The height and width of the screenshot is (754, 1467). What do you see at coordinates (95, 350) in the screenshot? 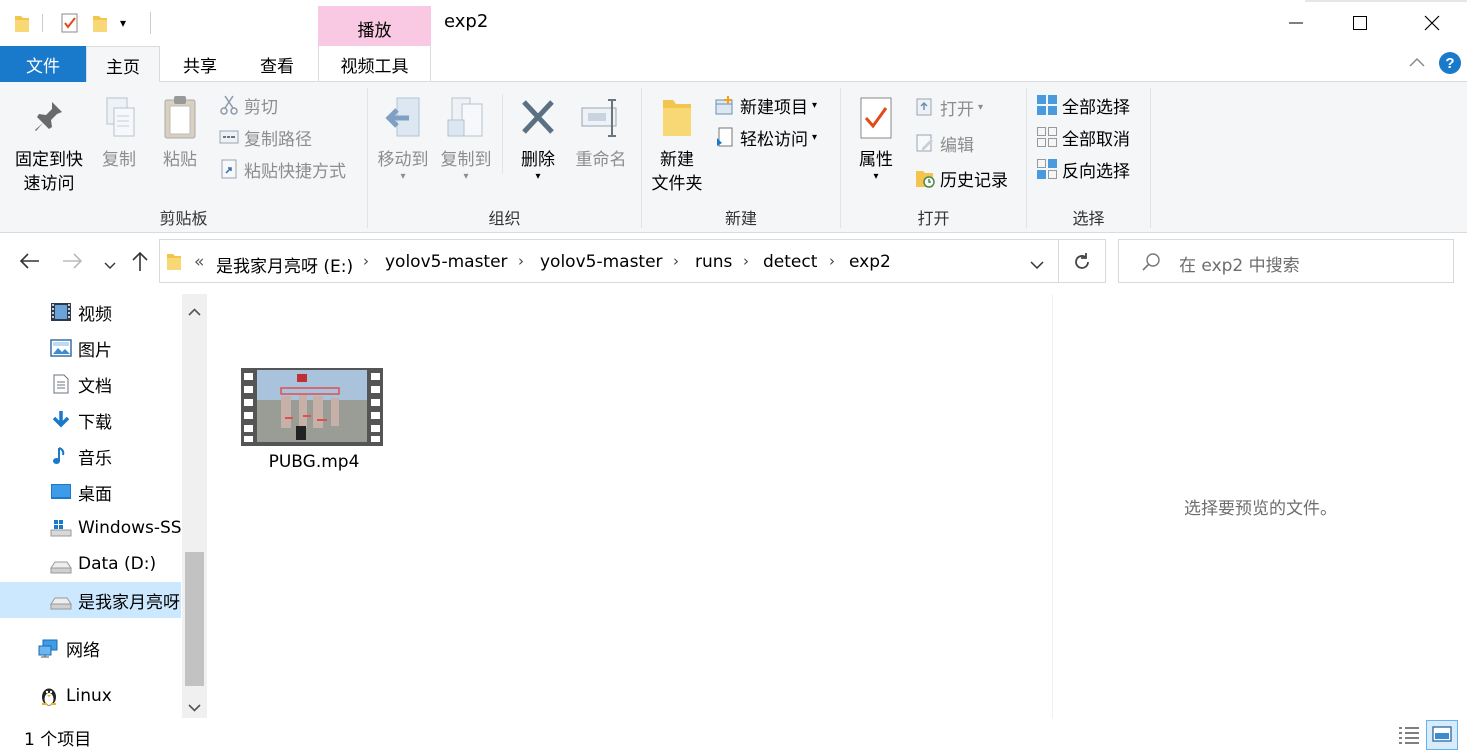
I see `nav-label: 图片` at bounding box center [95, 350].